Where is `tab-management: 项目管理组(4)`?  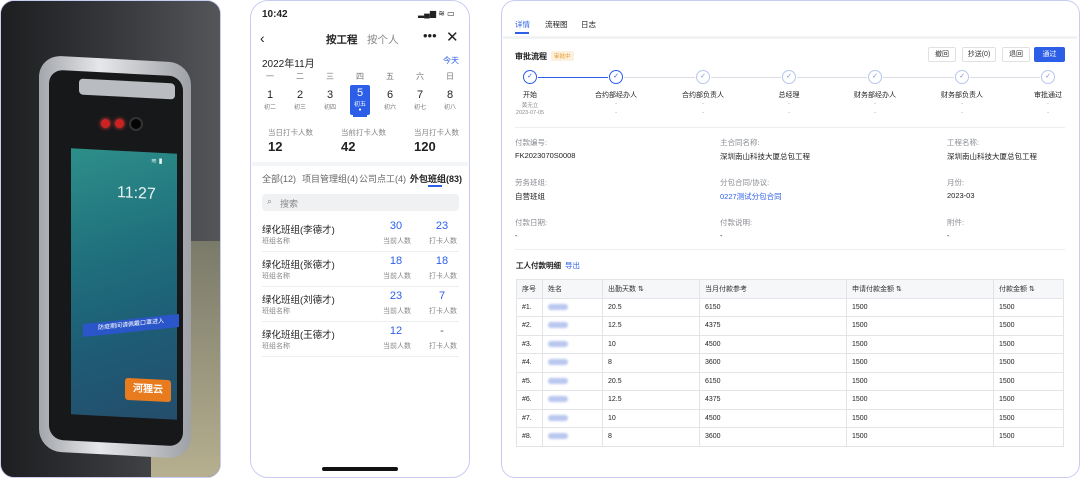 tab-management: 项目管理组(4) is located at coordinates (330, 178).